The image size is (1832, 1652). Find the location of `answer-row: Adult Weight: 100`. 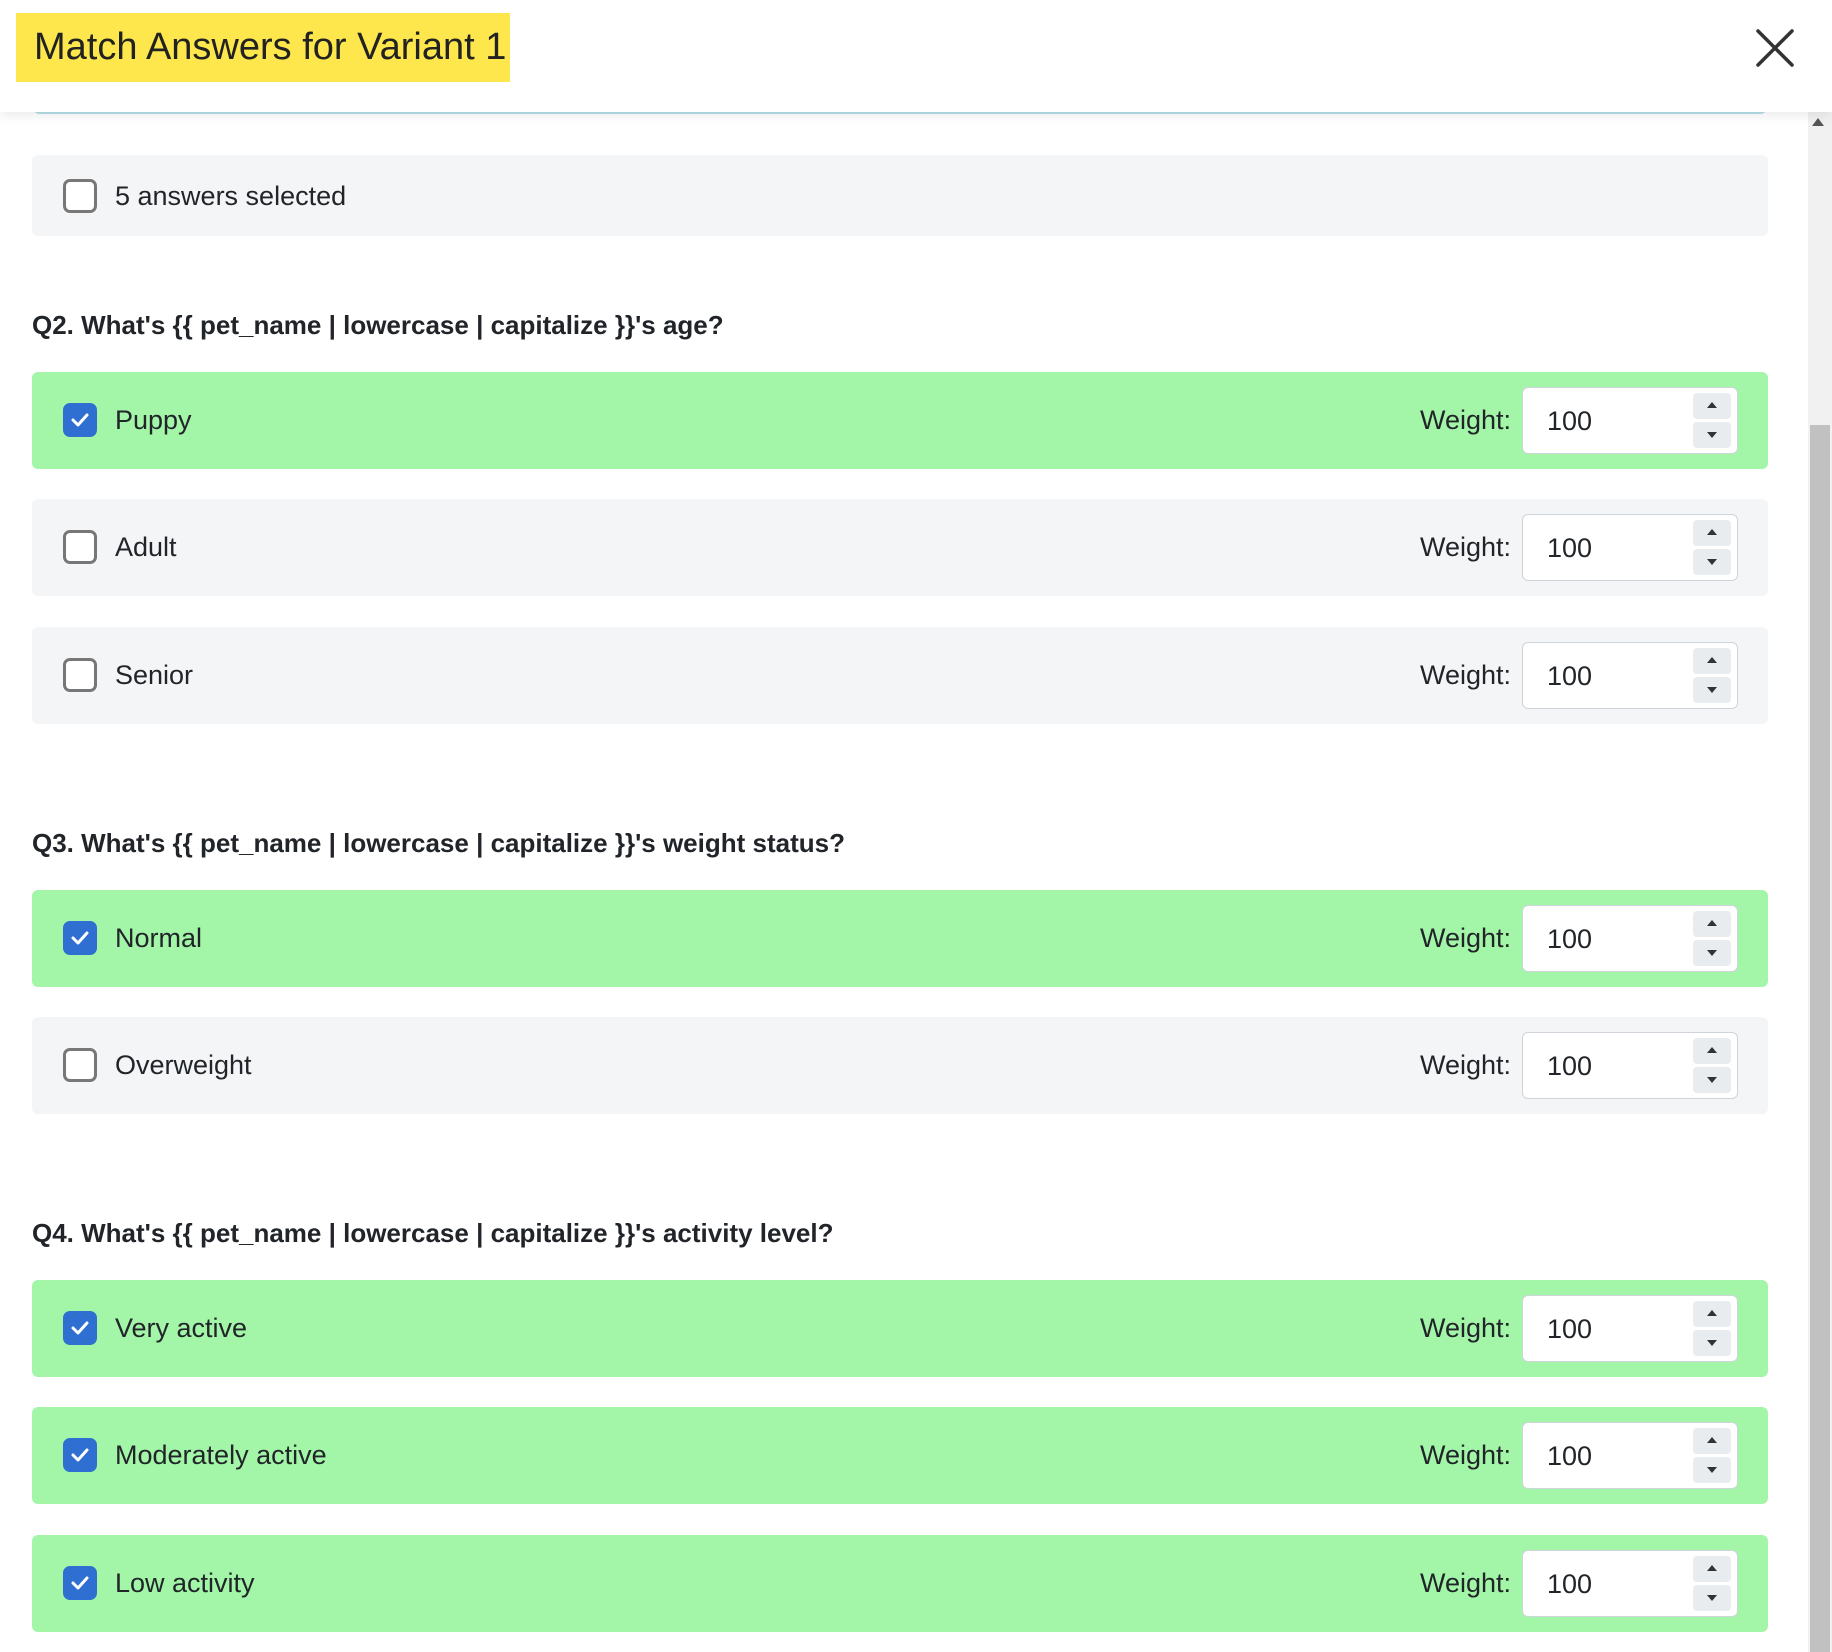

answer-row: Adult Weight: 100 is located at coordinates (900, 547).